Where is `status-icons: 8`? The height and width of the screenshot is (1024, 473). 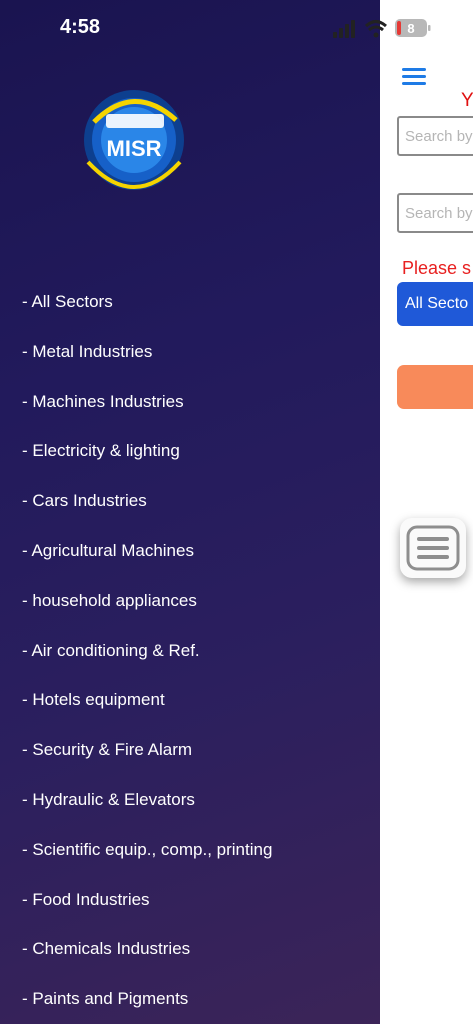
status-icons: 8 is located at coordinates (403, 29).